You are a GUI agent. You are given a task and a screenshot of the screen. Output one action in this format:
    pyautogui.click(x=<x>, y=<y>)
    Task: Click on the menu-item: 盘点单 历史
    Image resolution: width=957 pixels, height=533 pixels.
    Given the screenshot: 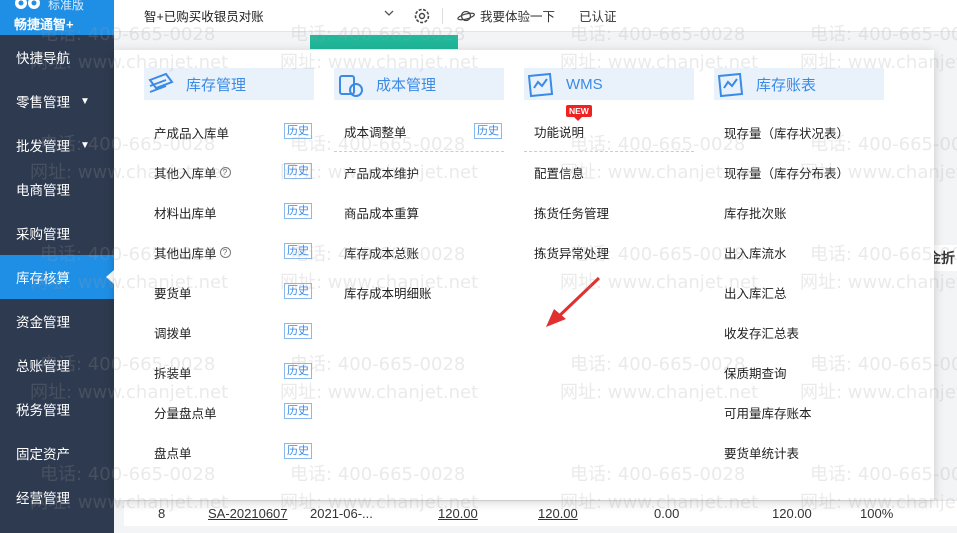 What is the action you would take?
    pyautogui.click(x=229, y=452)
    